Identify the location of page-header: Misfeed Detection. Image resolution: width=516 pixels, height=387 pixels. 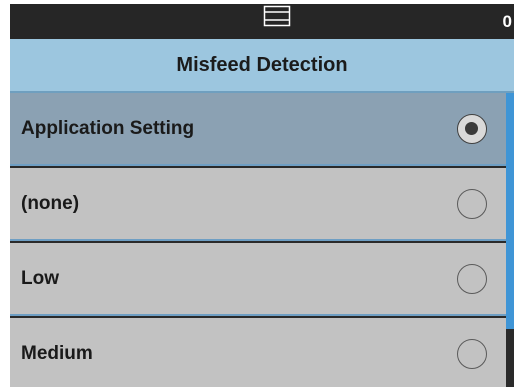
(262, 66).